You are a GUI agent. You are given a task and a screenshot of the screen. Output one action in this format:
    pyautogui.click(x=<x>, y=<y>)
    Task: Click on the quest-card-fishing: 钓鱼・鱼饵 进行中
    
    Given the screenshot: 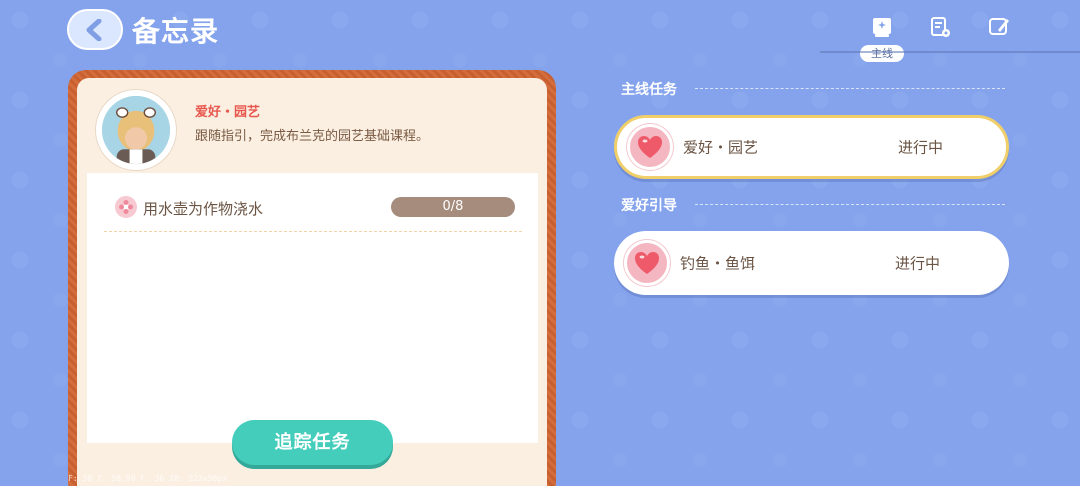 What is the action you would take?
    pyautogui.click(x=811, y=263)
    